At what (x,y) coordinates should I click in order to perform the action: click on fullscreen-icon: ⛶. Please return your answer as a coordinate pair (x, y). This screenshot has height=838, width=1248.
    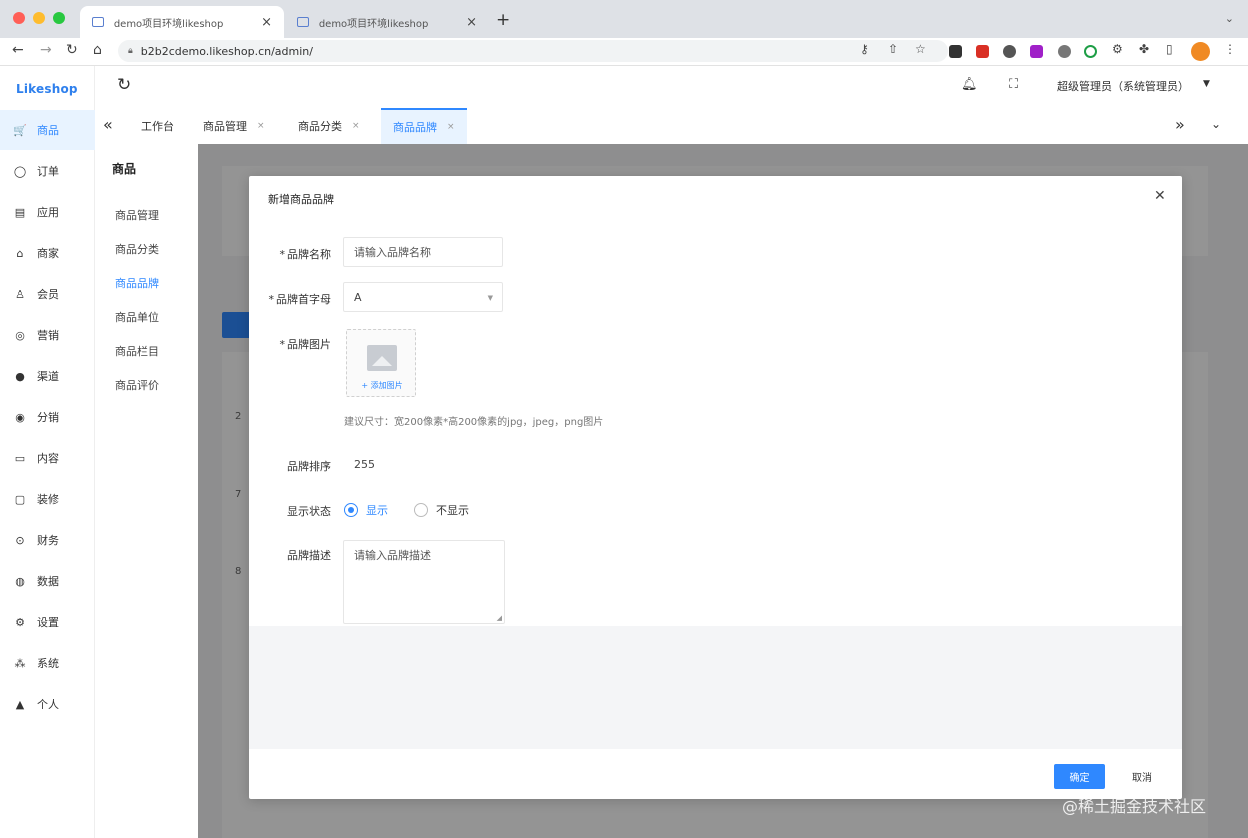
    Looking at the image, I should click on (1013, 84).